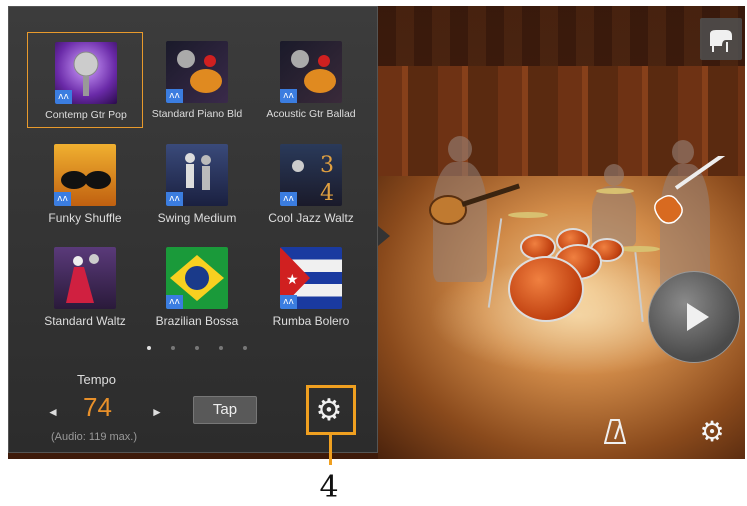  What do you see at coordinates (94, 437) in the screenshot?
I see `tempo-note: (Audio: 119 max.)` at bounding box center [94, 437].